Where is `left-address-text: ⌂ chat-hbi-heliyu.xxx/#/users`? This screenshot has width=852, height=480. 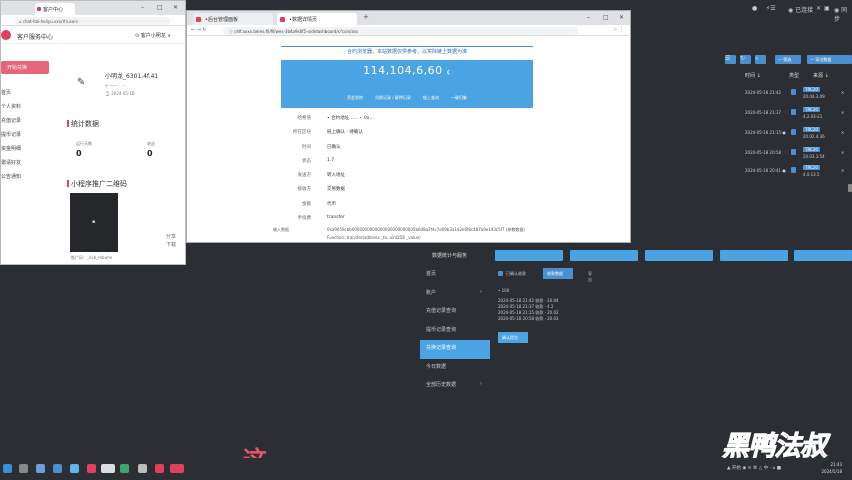
left-address-text: ⌂ chat-hbi-heliyu.xxx/#/users is located at coordinates (92, 21).